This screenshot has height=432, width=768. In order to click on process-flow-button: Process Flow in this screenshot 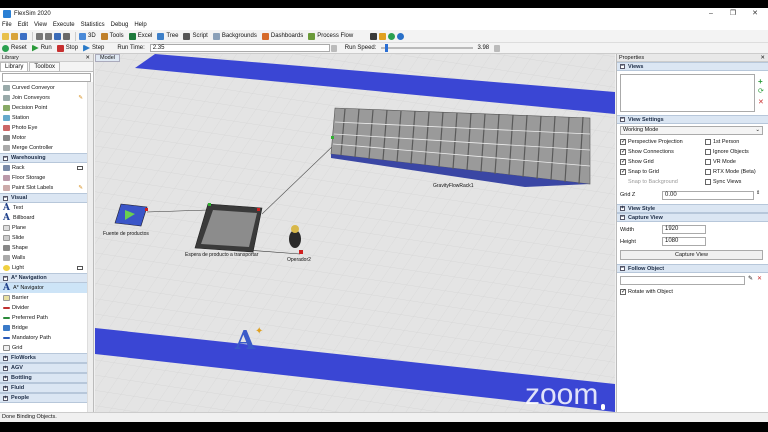, I will do `click(330, 36)`.